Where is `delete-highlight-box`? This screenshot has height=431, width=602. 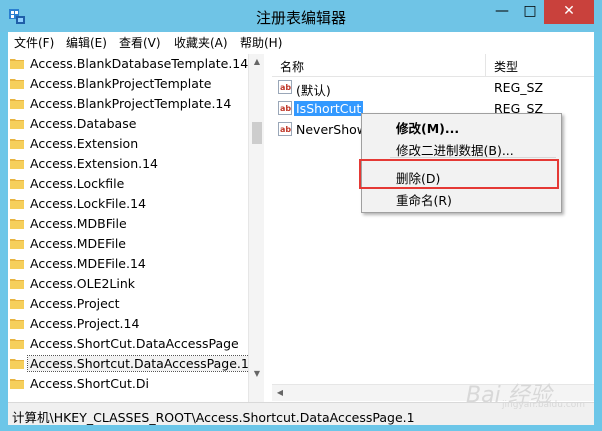
delete-highlight-box is located at coordinates (459, 174).